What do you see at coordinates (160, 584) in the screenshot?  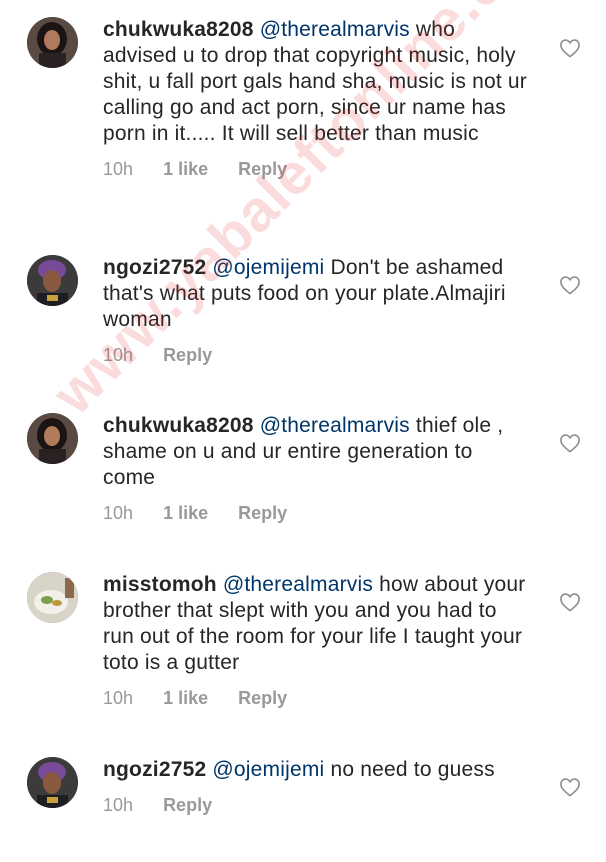 I see `comment-username: misstomoh` at bounding box center [160, 584].